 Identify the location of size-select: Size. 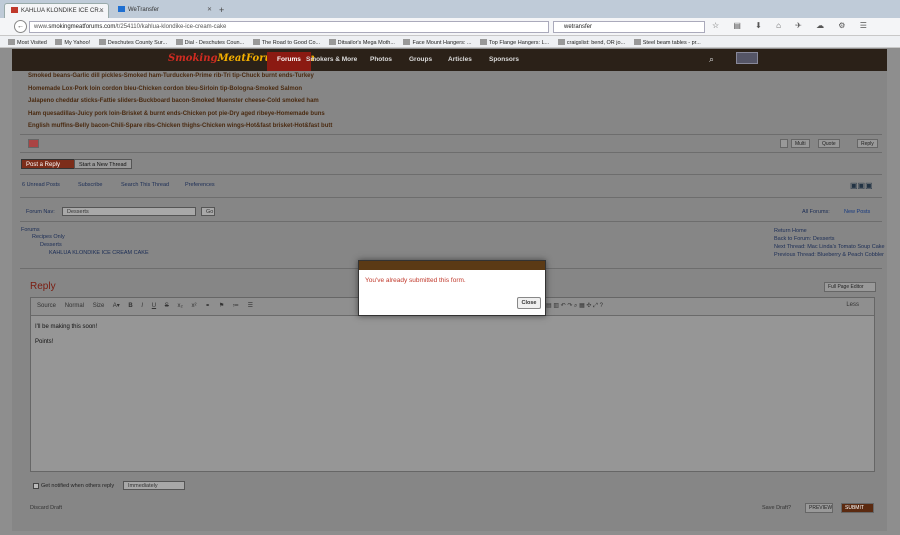
(99, 306).